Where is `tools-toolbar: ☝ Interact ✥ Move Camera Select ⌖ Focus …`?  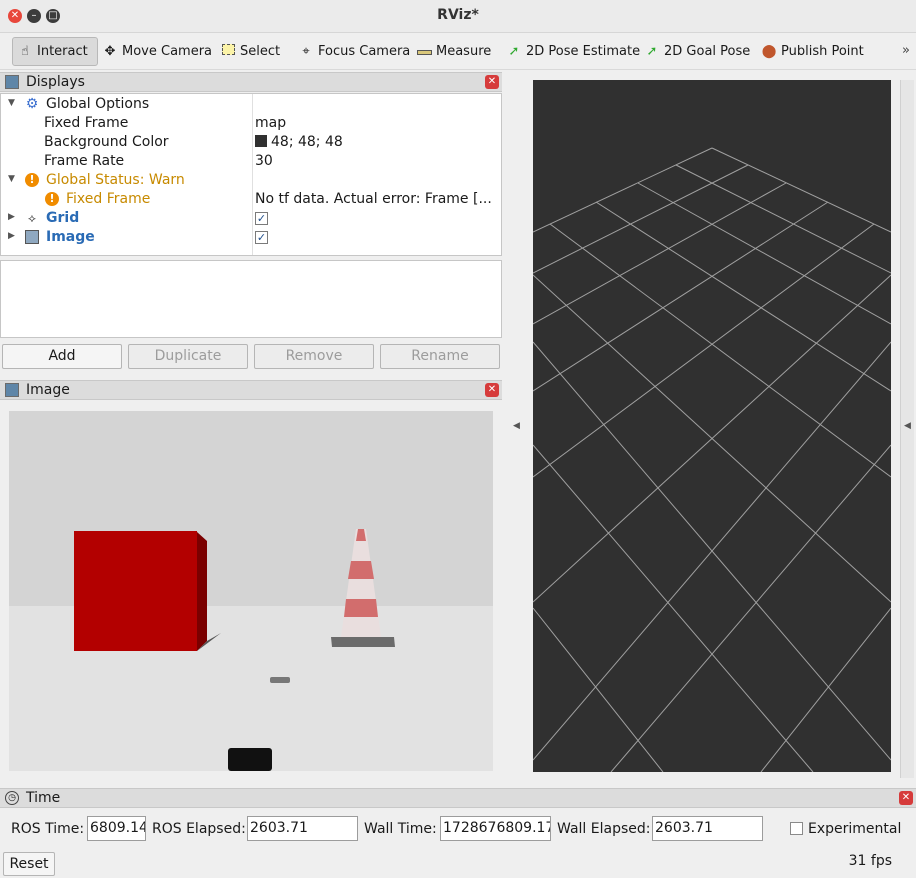 tools-toolbar: ☝ Interact ✥ Move Camera Select ⌖ Focus … is located at coordinates (458, 51).